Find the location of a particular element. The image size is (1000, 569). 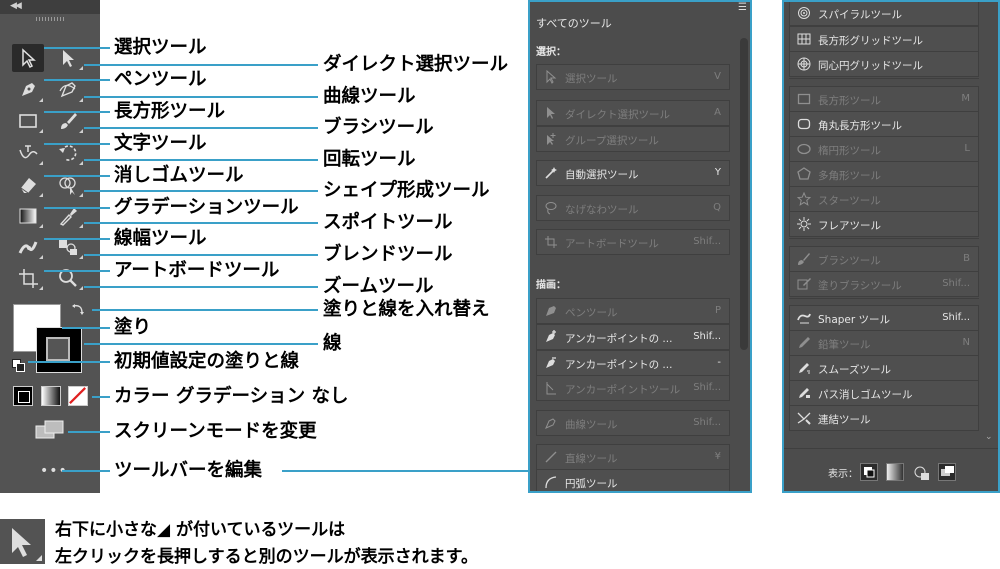

label-rotate-tool: 回転ツール is located at coordinates (369, 159).